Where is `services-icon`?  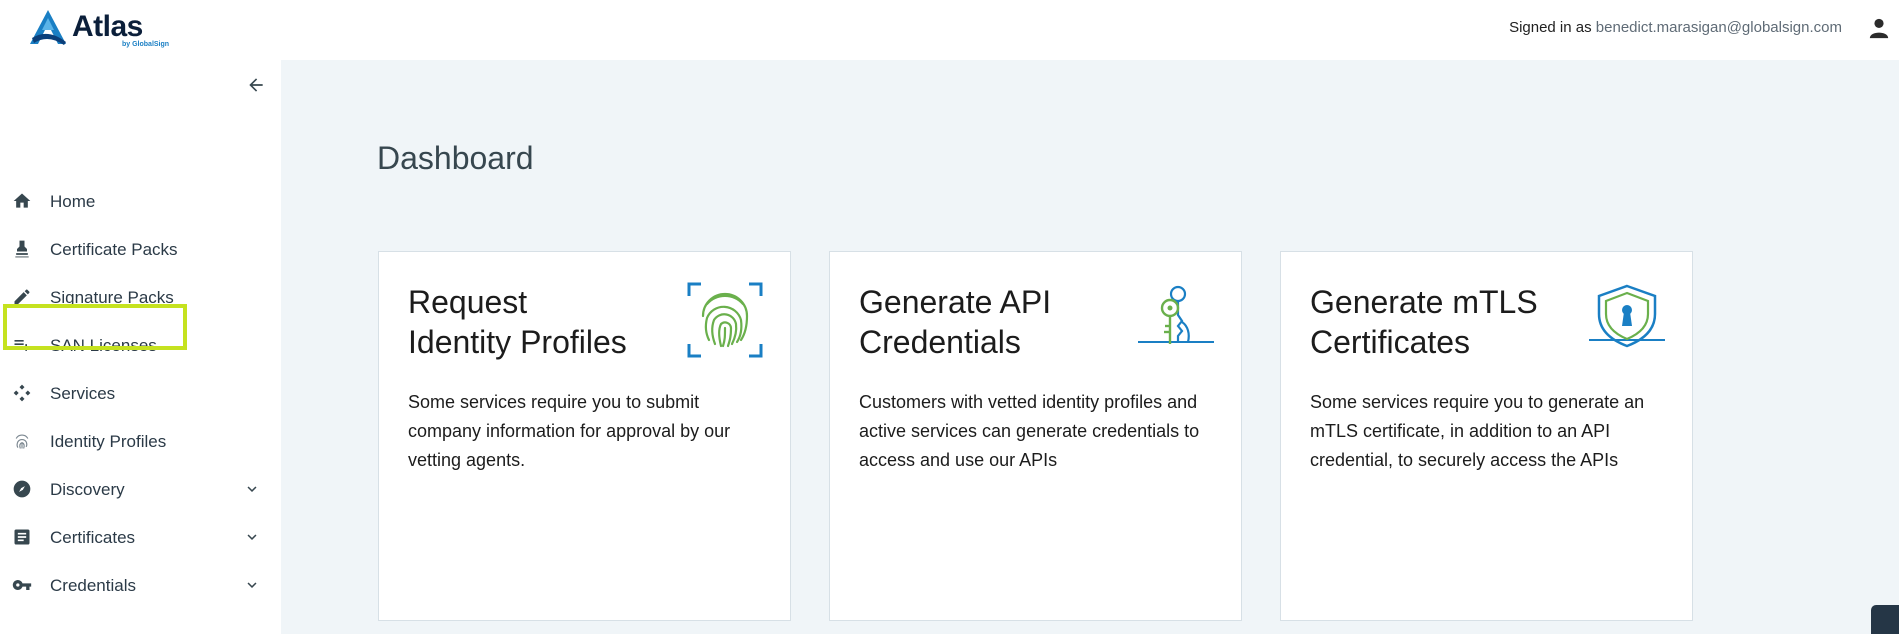 services-icon is located at coordinates (22, 393).